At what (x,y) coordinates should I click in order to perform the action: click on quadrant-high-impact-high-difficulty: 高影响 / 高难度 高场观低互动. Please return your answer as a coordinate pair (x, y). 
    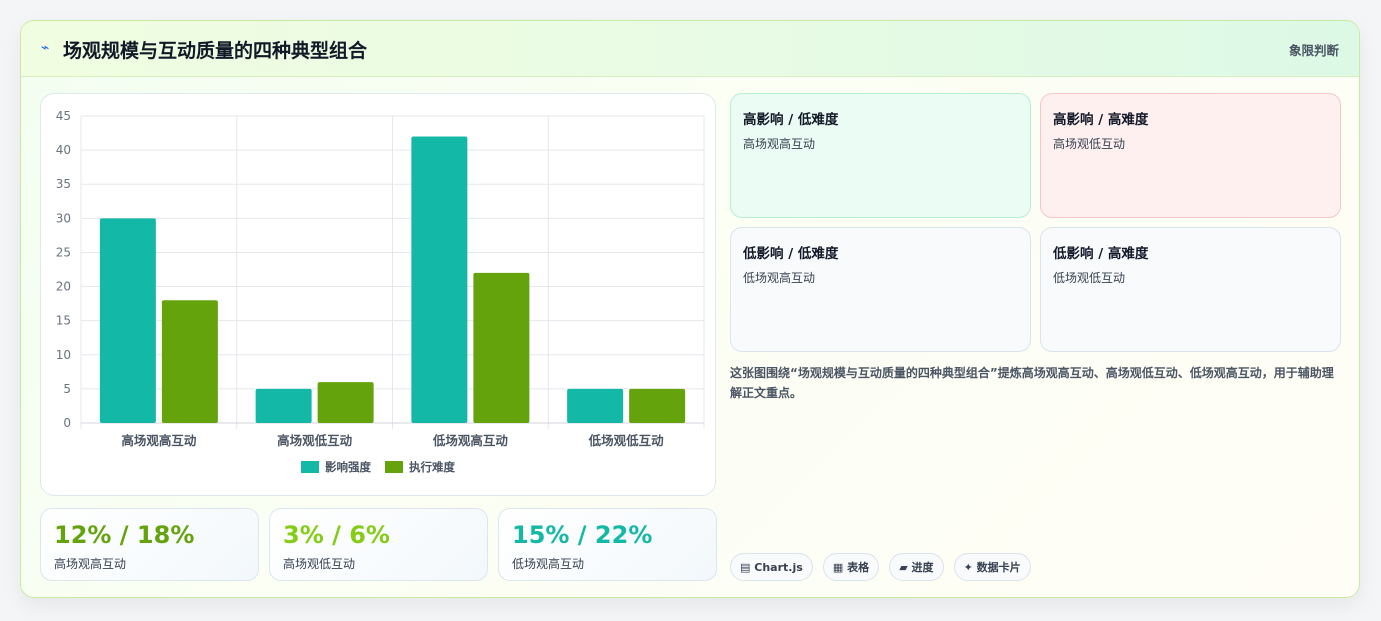
    Looking at the image, I should click on (1190, 155).